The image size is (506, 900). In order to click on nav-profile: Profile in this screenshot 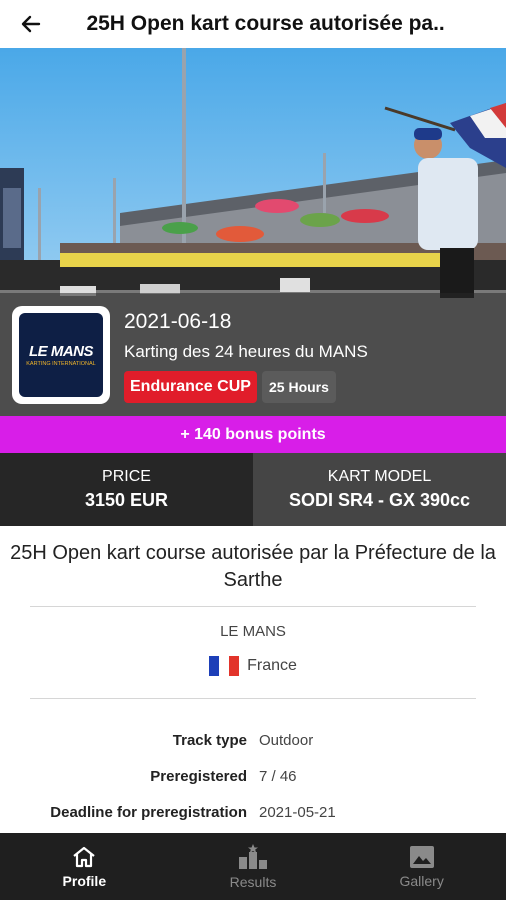, I will do `click(84, 866)`.